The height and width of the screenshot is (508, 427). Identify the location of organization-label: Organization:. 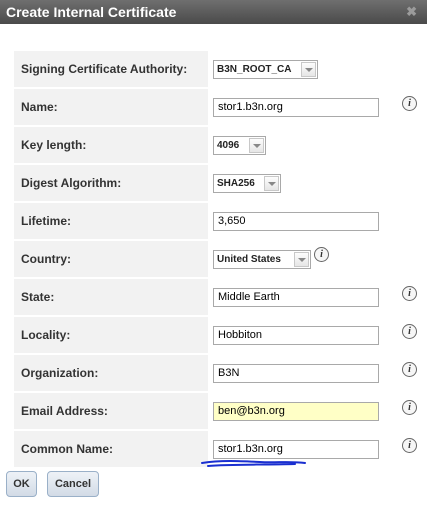
(111, 373).